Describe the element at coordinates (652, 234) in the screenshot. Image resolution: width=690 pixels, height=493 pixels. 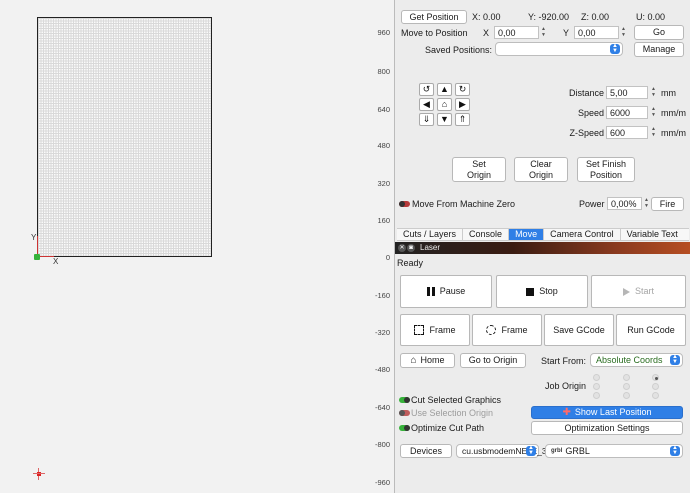
I see `tab-variable-text: Variable Text` at that location.